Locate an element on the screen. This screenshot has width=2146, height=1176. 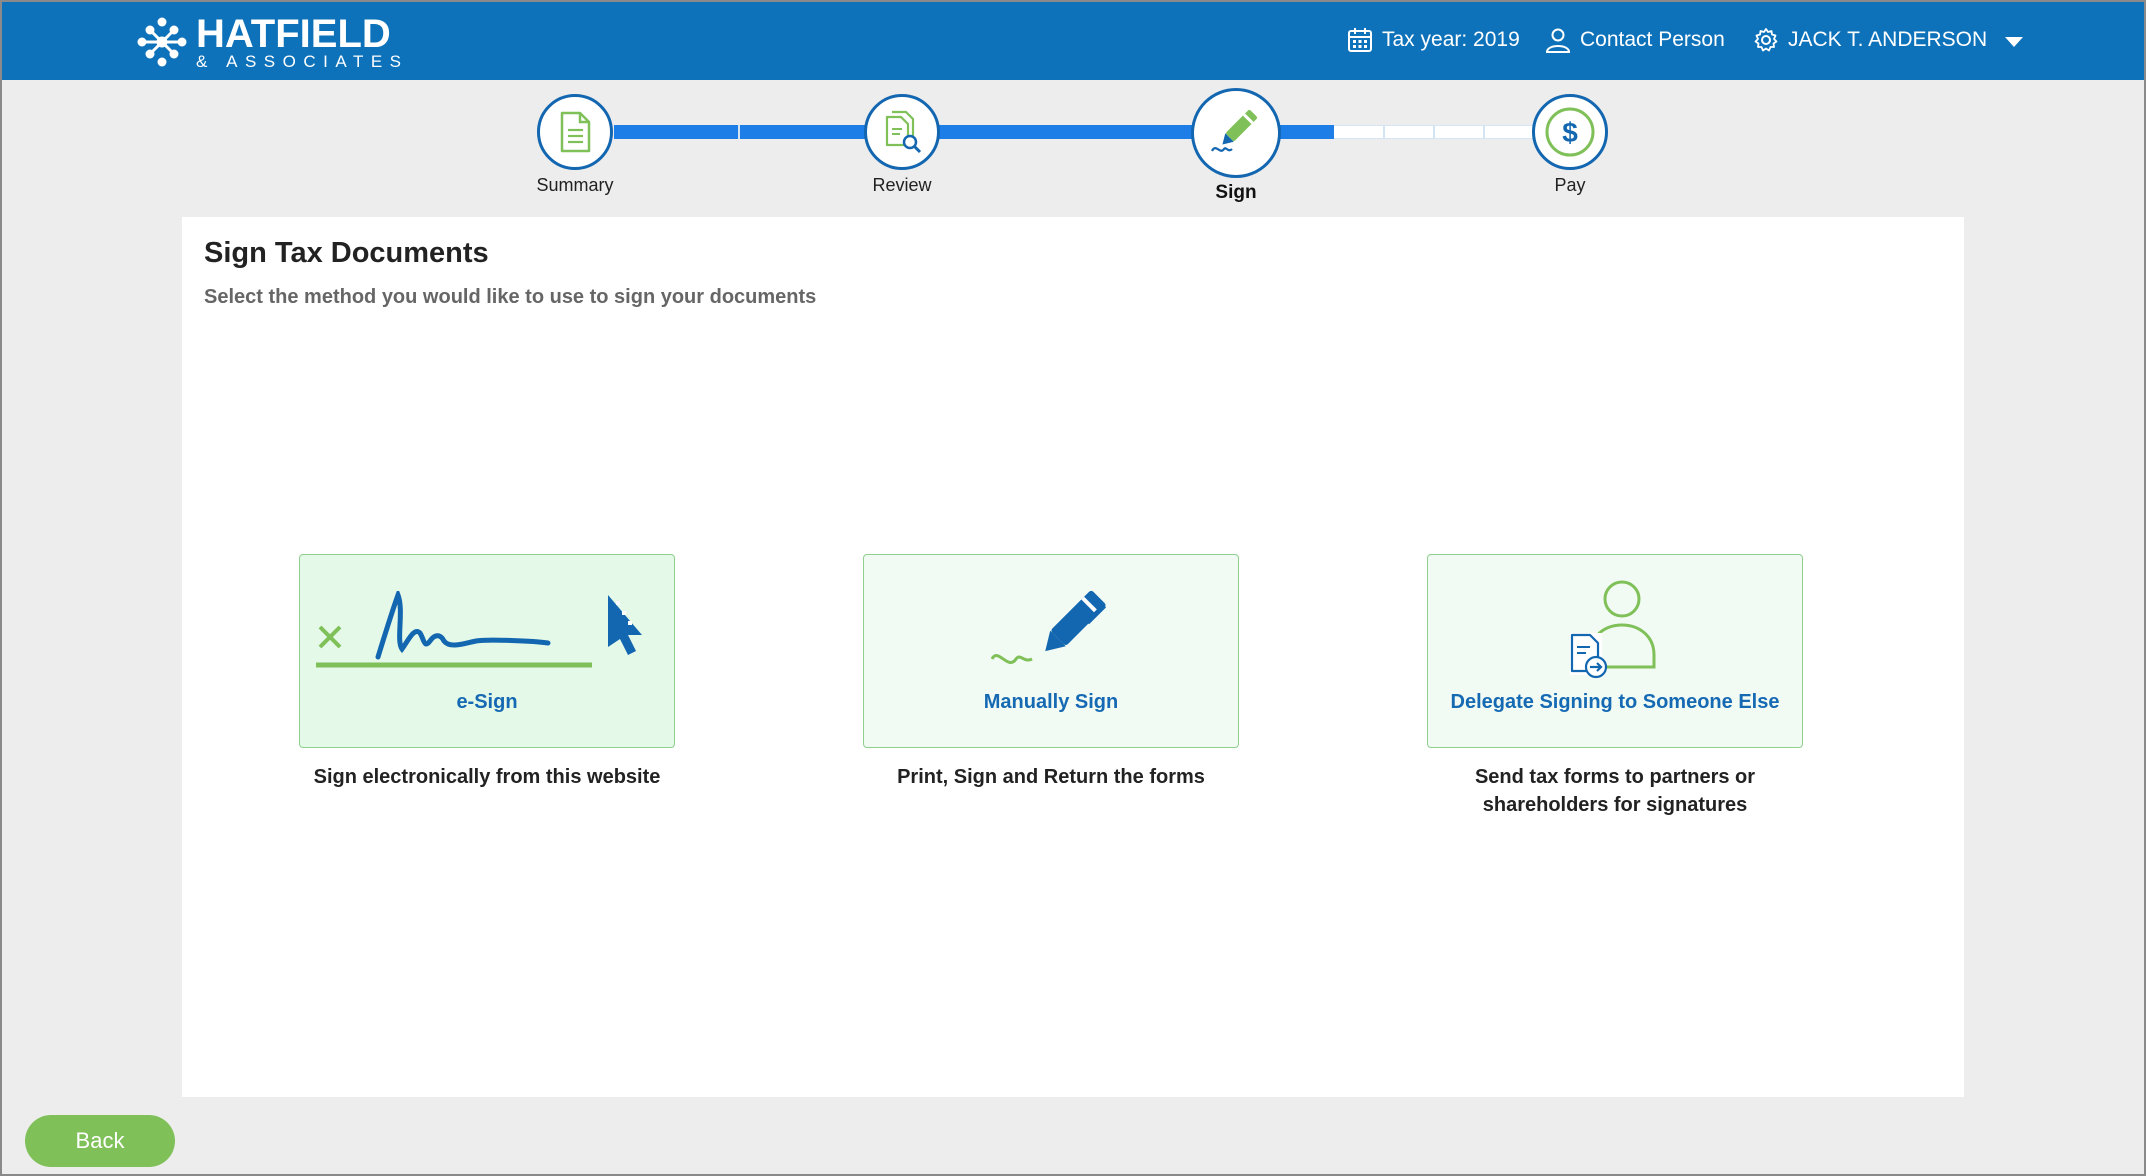
chevron-down-icon is located at coordinates (2014, 41).